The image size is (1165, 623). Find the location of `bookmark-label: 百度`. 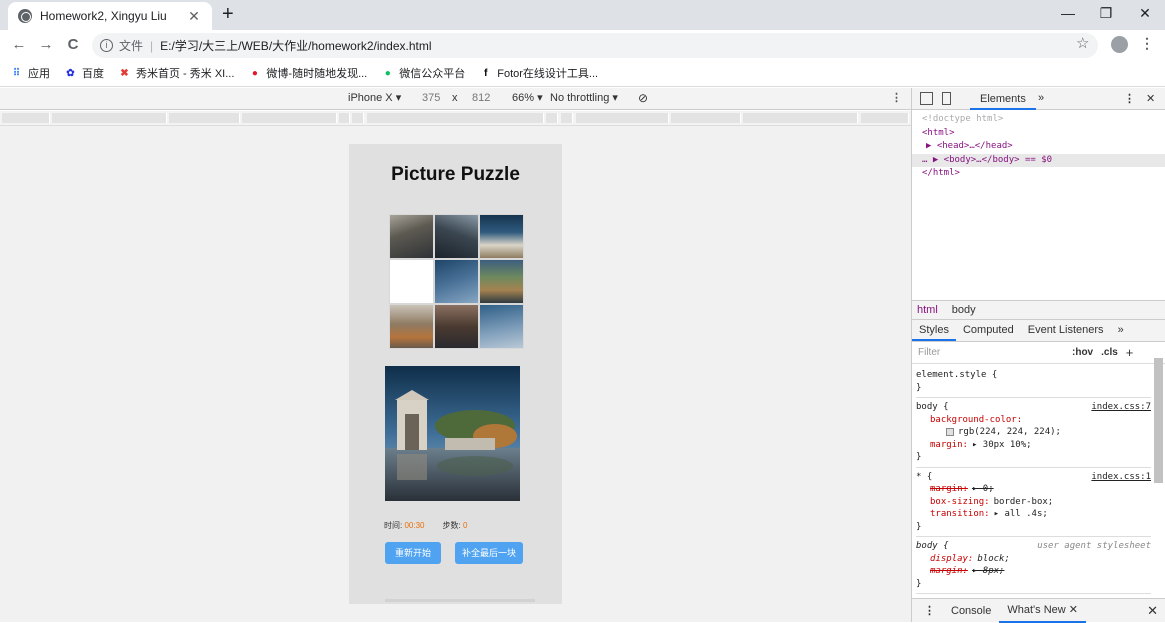

bookmark-label: 百度 is located at coordinates (93, 74).